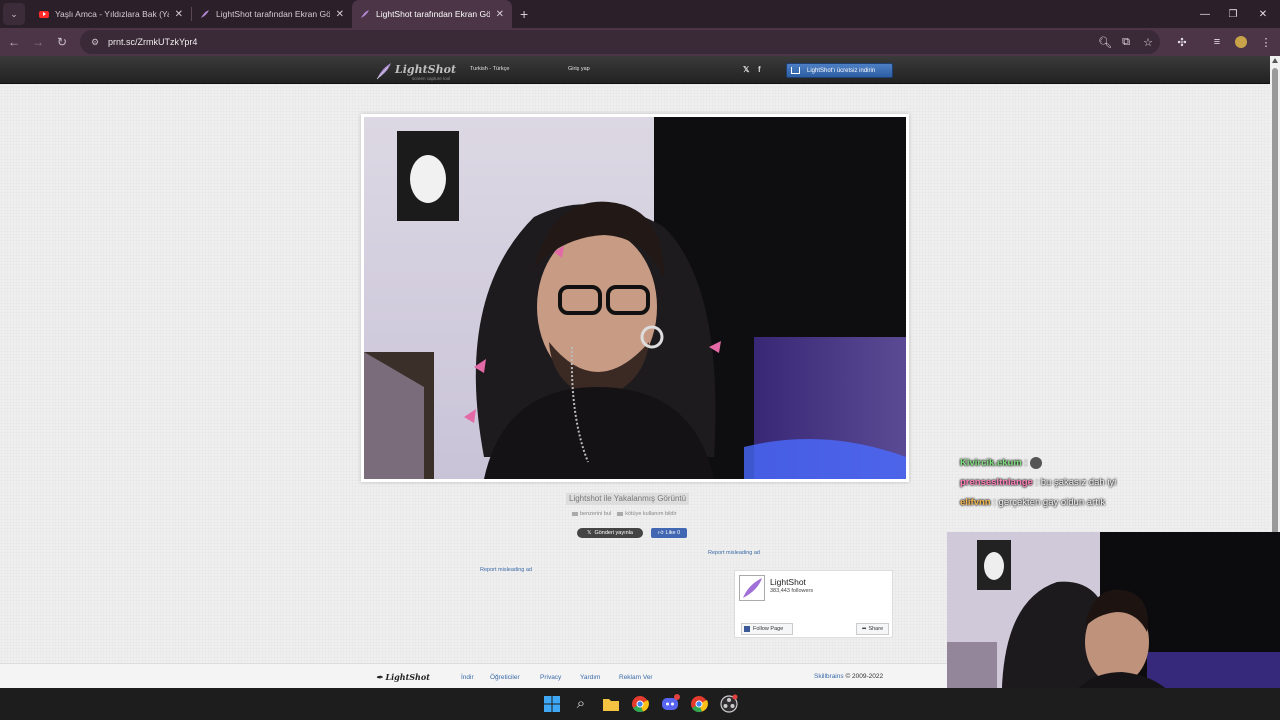  Describe the element at coordinates (620, 42) in the screenshot. I see `address-bar: ⚙ prnt.sc/ZrmkUTzkYpr4` at that location.